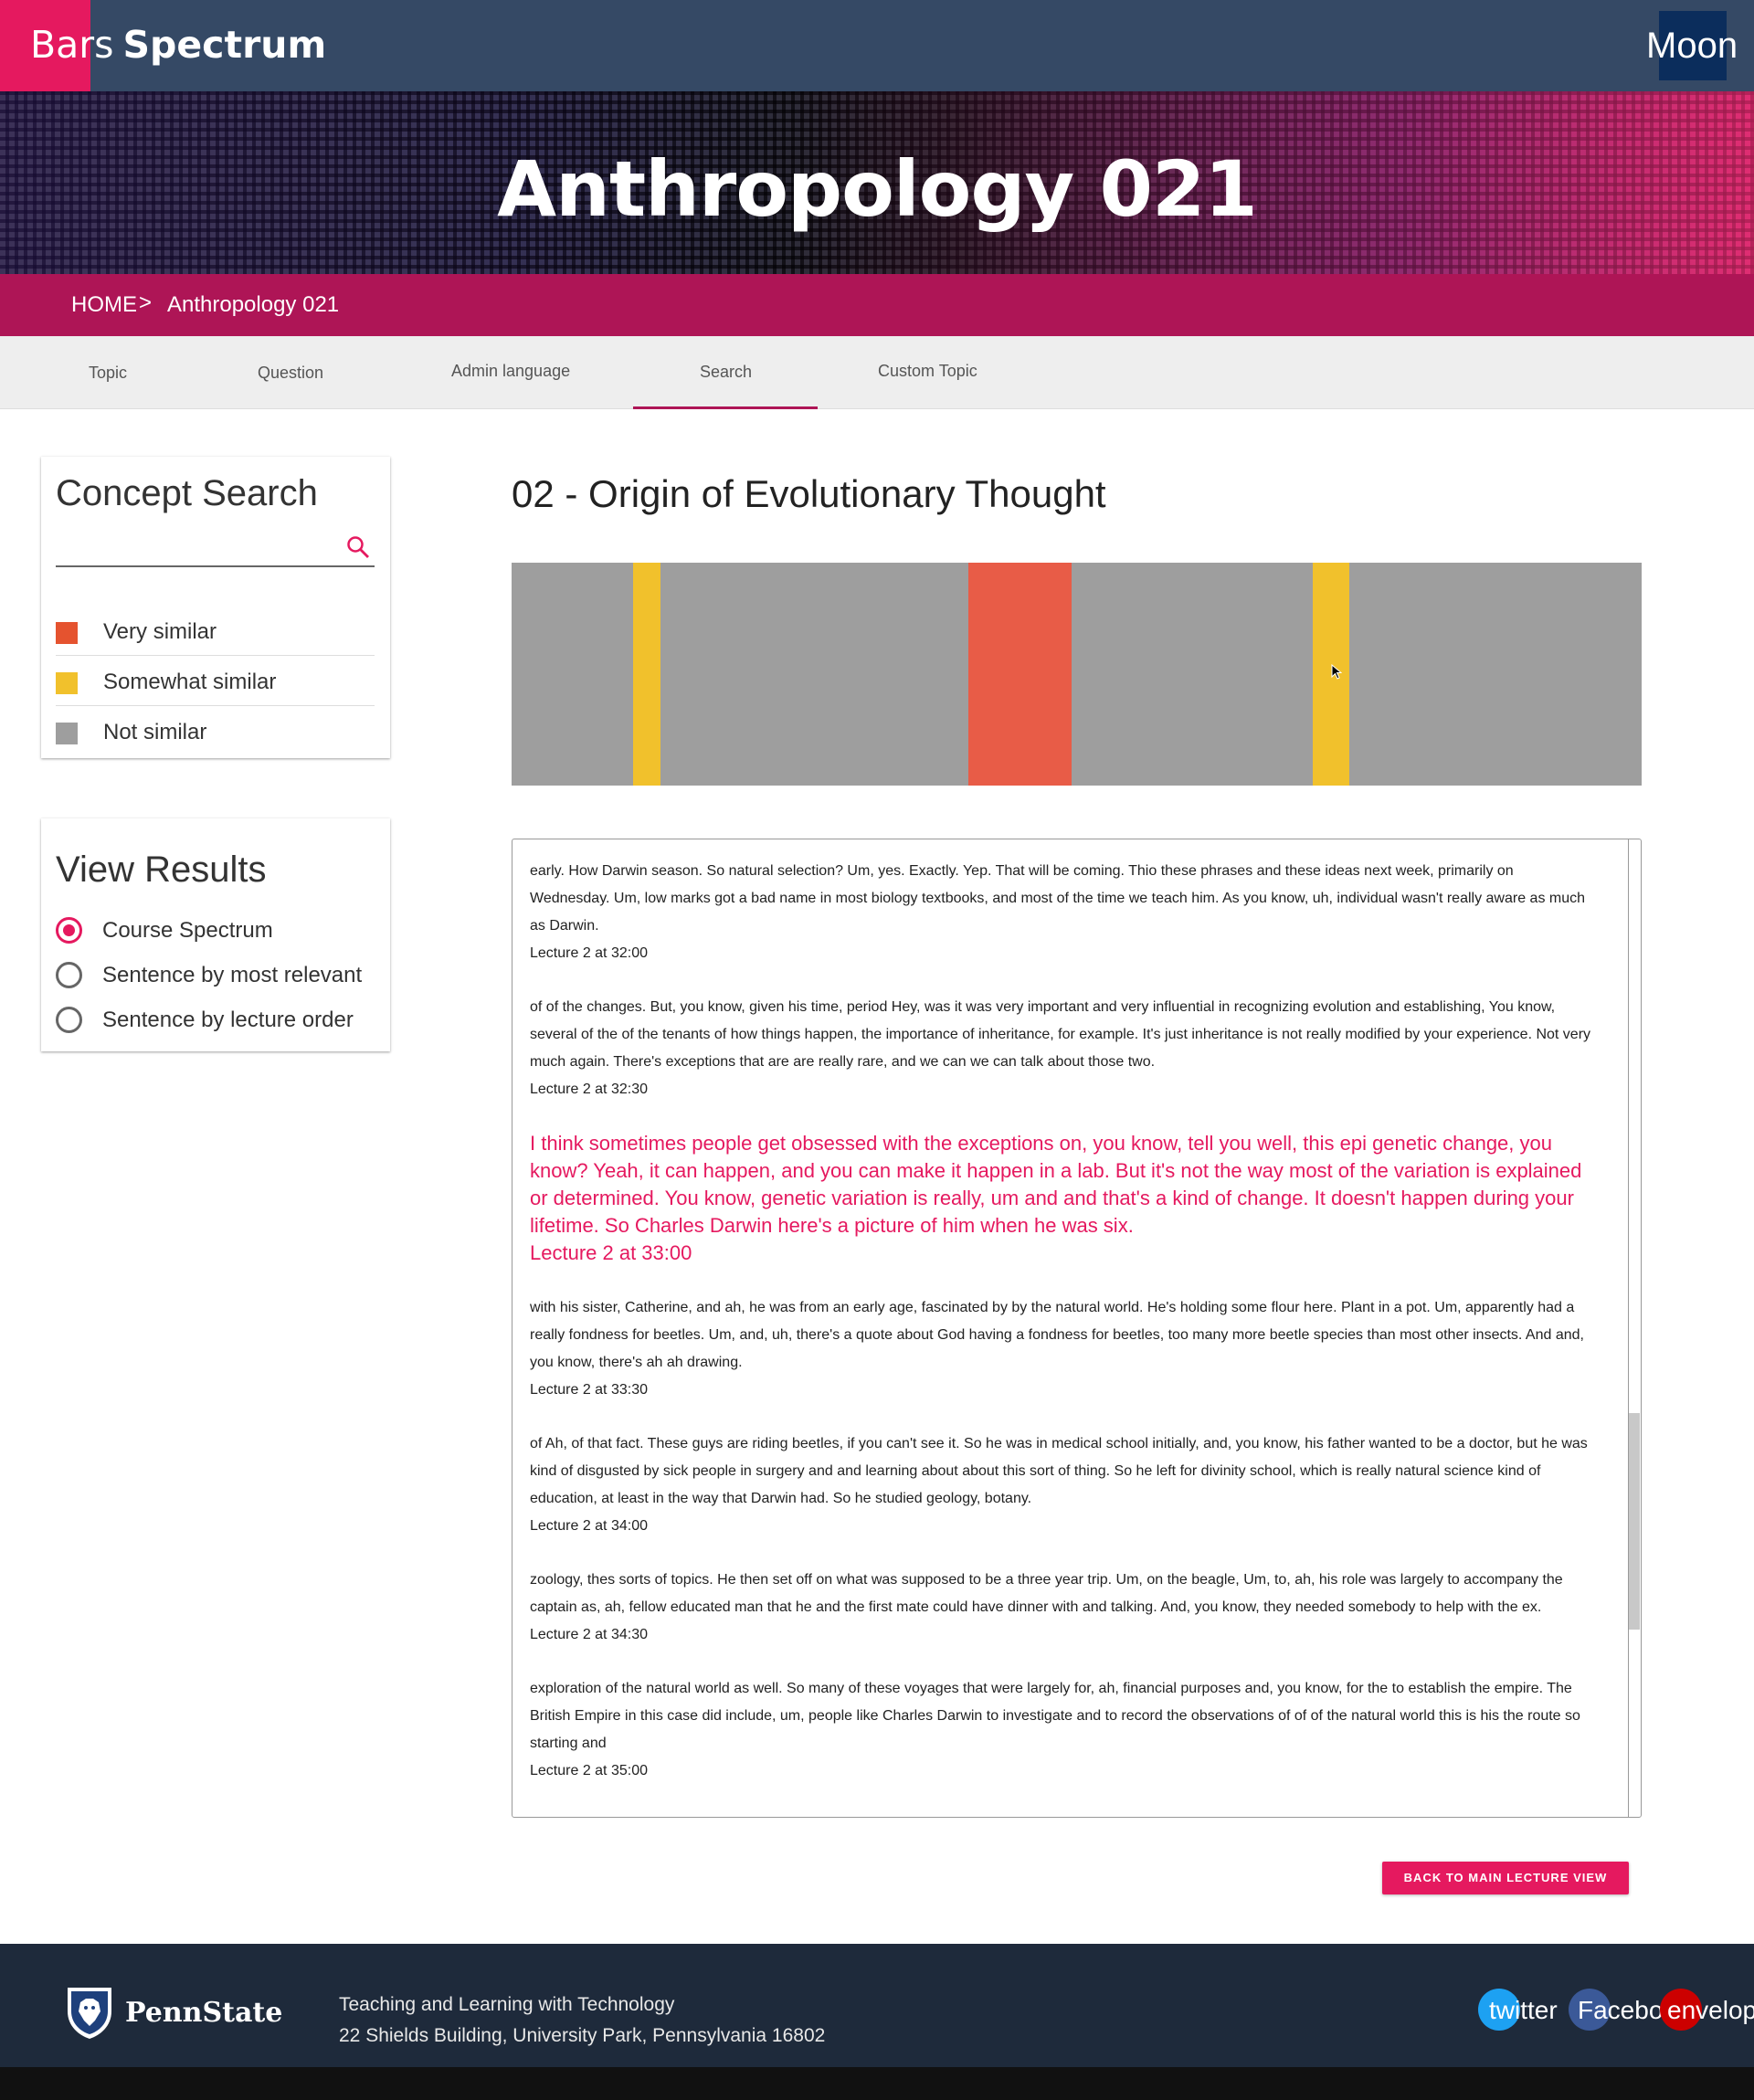  I want to click on legend-swatch-very-similar, so click(67, 633).